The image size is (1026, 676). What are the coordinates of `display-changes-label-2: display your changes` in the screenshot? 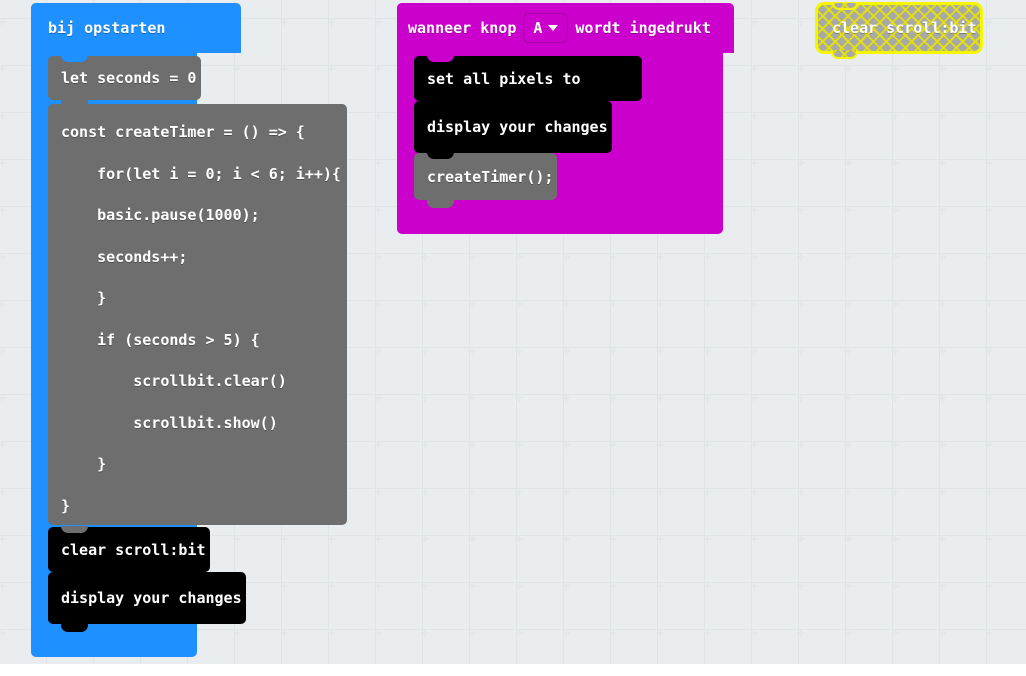 It's located at (517, 127).